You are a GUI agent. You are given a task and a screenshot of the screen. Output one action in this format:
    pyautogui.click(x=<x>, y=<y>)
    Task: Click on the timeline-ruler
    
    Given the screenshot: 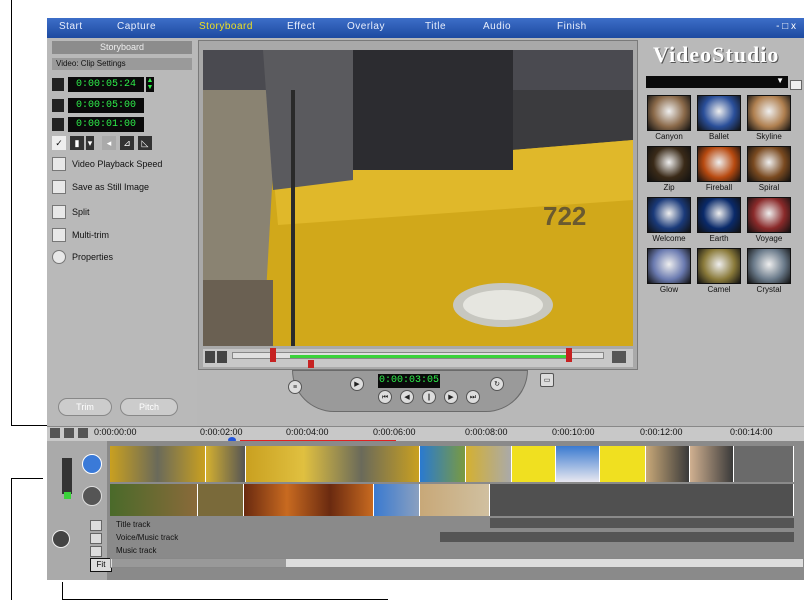 What is the action you would take?
    pyautogui.click(x=425, y=434)
    